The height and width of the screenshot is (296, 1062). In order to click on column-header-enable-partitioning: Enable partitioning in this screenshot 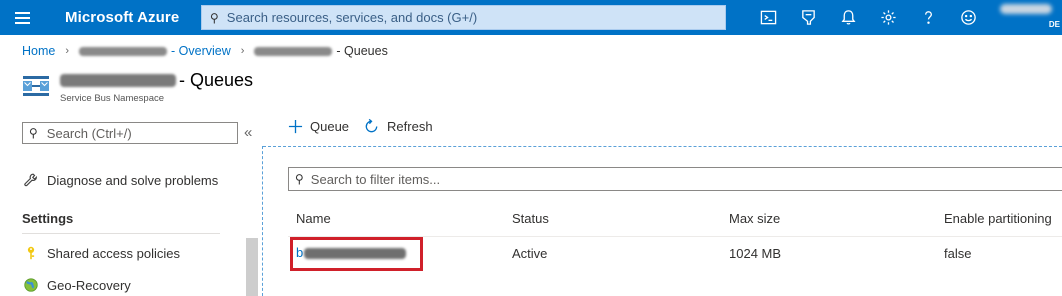, I will do `click(998, 218)`.